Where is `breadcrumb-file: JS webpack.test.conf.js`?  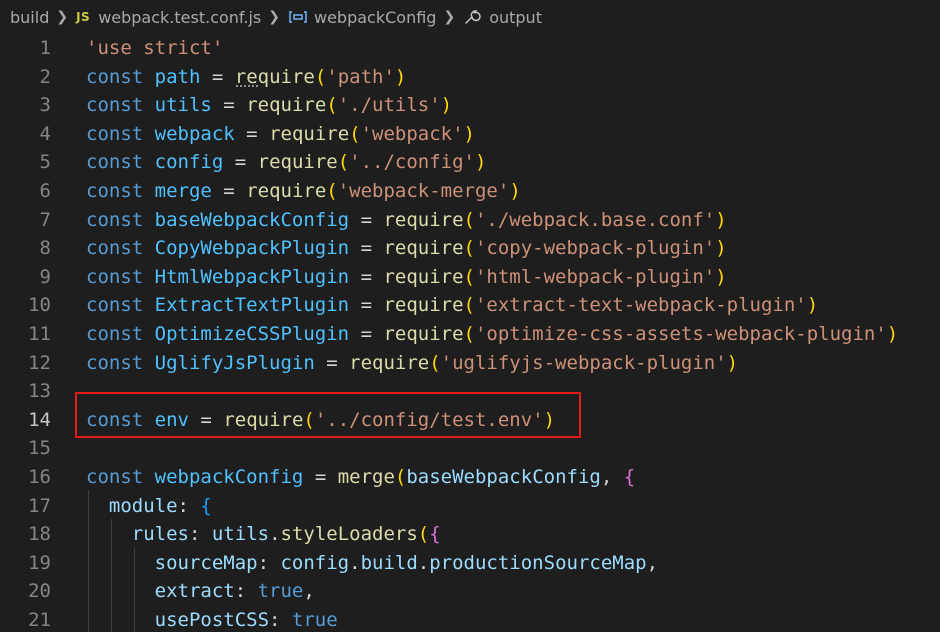
breadcrumb-file: JS webpack.test.conf.js is located at coordinates (168, 17).